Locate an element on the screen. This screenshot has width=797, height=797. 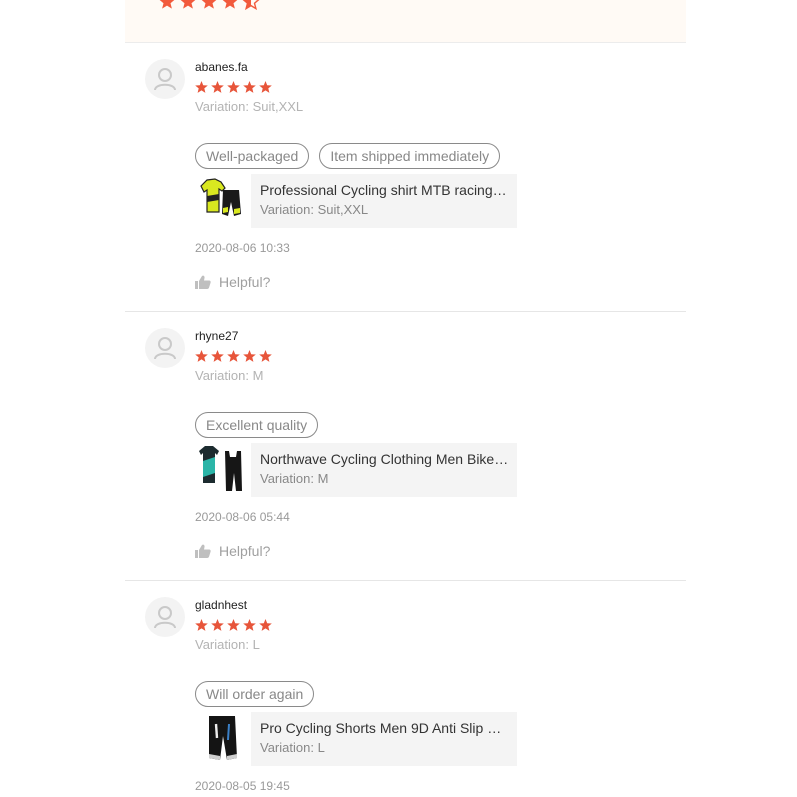
review-tag: Excellent quality is located at coordinates (257, 425).